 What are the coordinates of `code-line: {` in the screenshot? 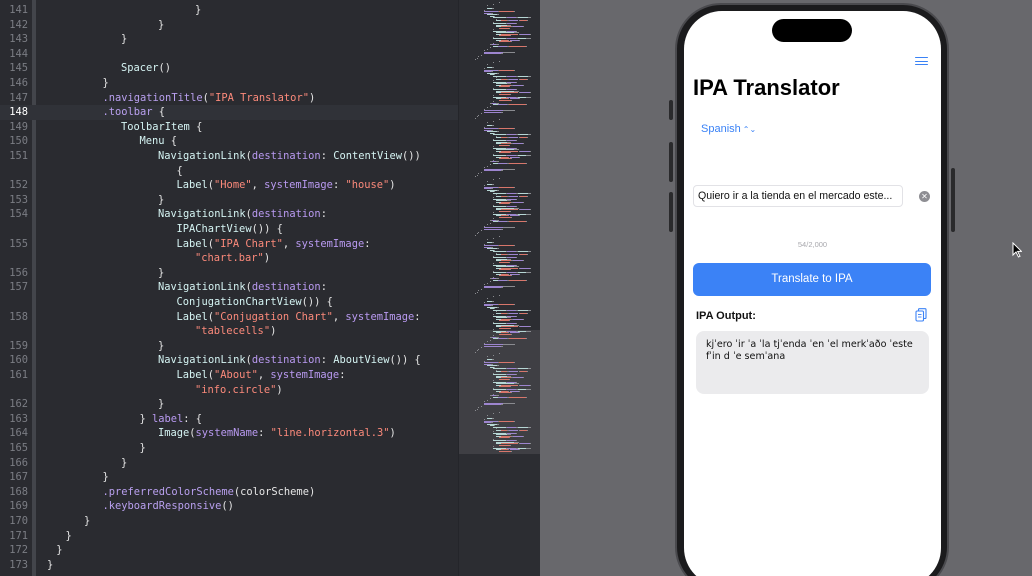 It's located at (229, 171).